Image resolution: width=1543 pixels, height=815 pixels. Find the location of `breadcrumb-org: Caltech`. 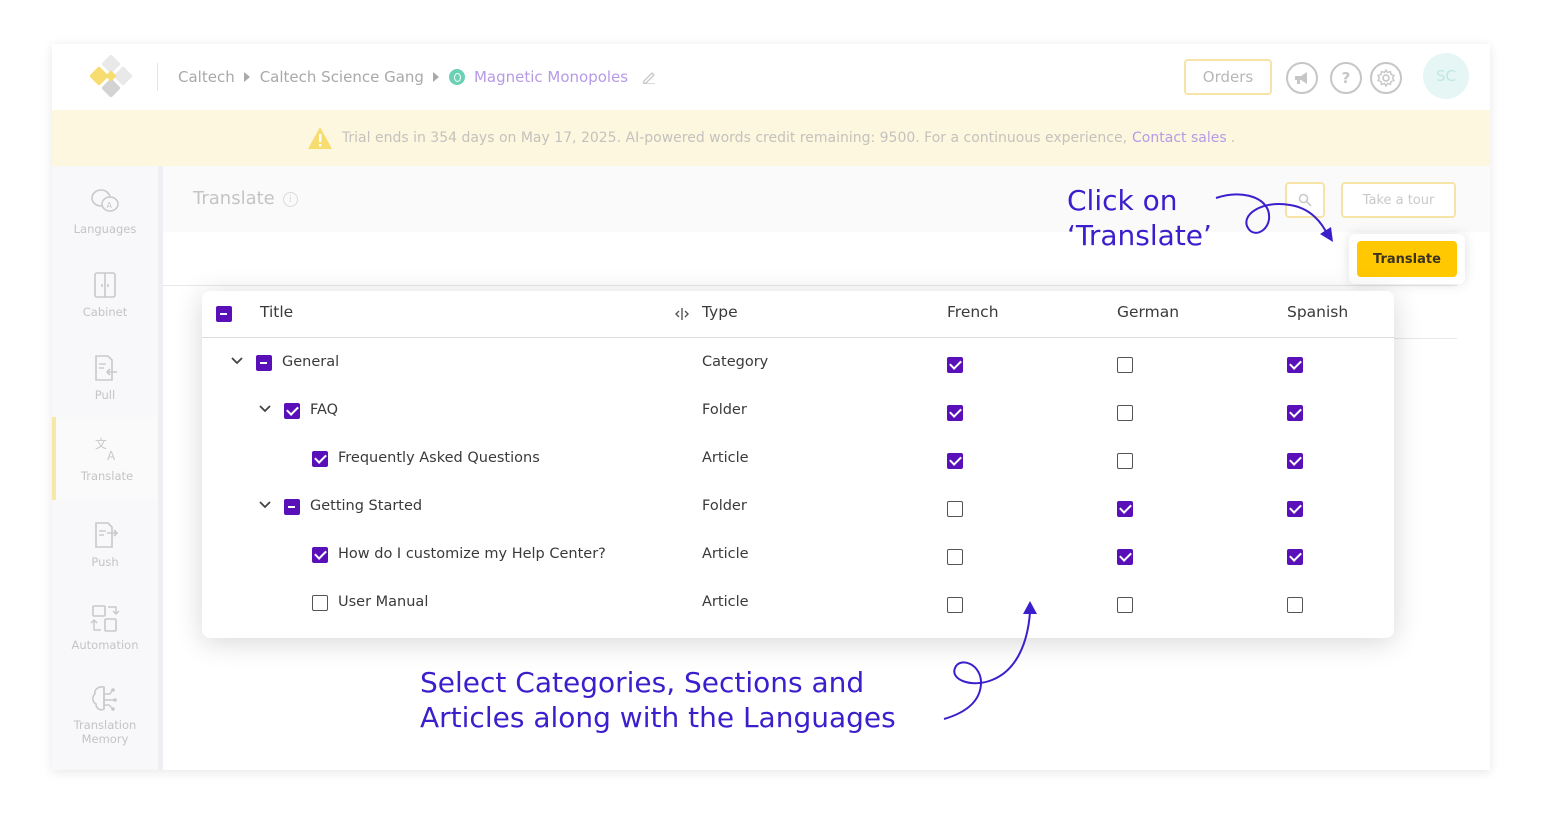

breadcrumb-org: Caltech is located at coordinates (206, 77).